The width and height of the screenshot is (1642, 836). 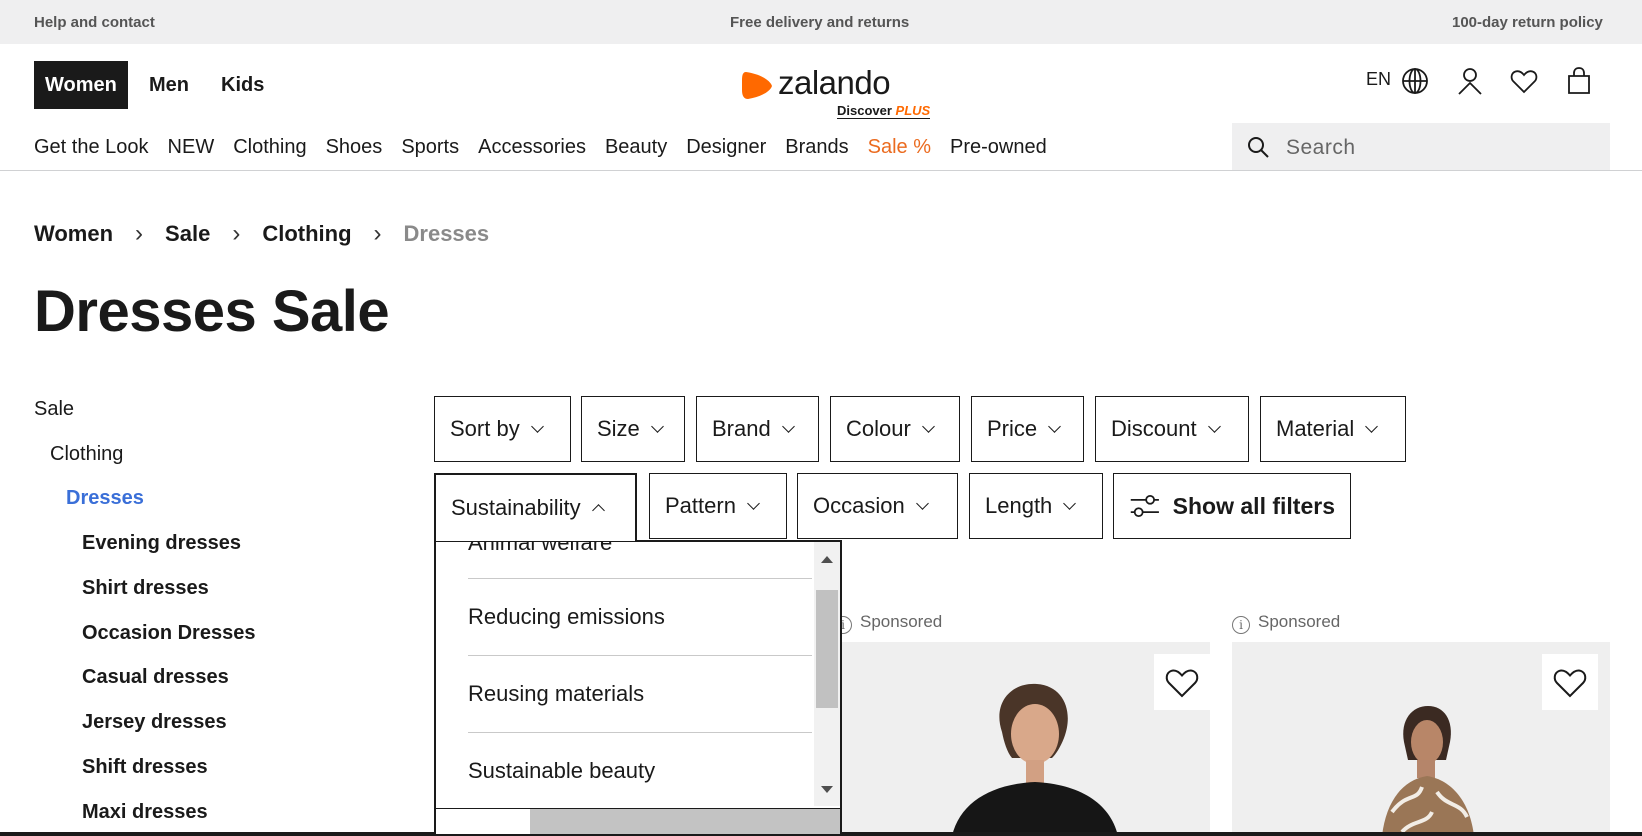 What do you see at coordinates (1154, 428) in the screenshot?
I see `filter-label: Discount` at bounding box center [1154, 428].